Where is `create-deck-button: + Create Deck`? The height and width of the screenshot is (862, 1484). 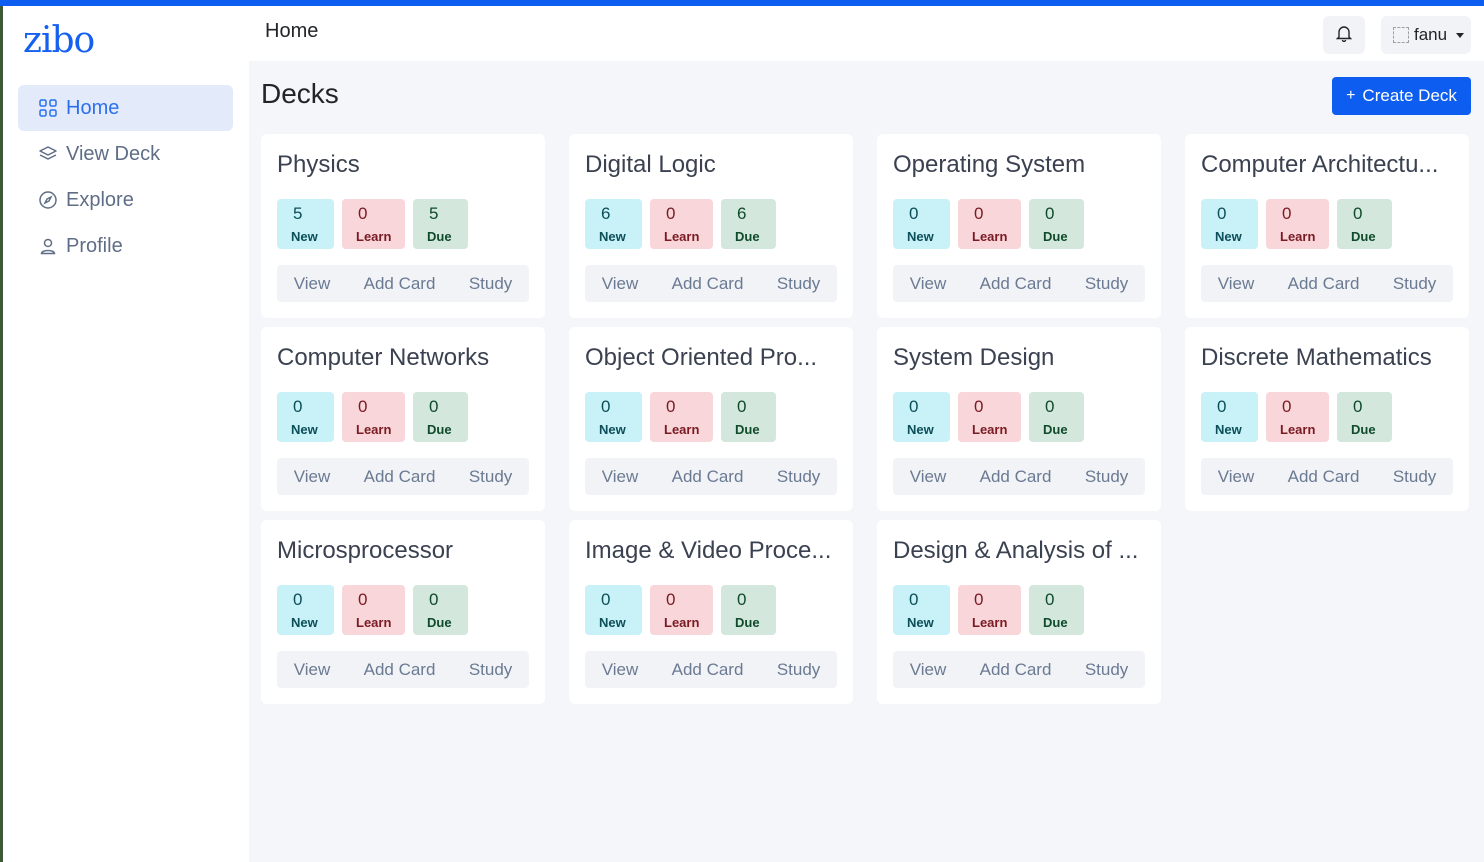 create-deck-button: + Create Deck is located at coordinates (1401, 96).